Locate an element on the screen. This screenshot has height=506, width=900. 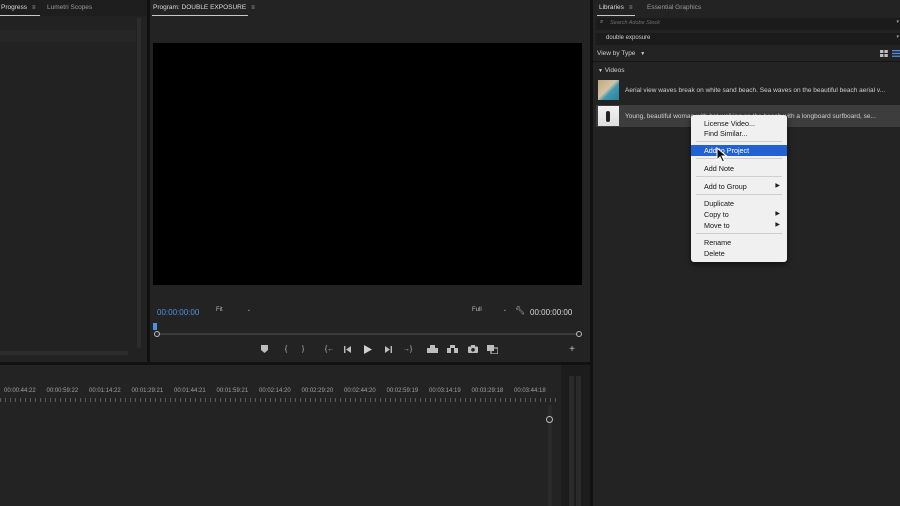
timeline-ruler-label: 00:03:44:18 is located at coordinates (530, 391).